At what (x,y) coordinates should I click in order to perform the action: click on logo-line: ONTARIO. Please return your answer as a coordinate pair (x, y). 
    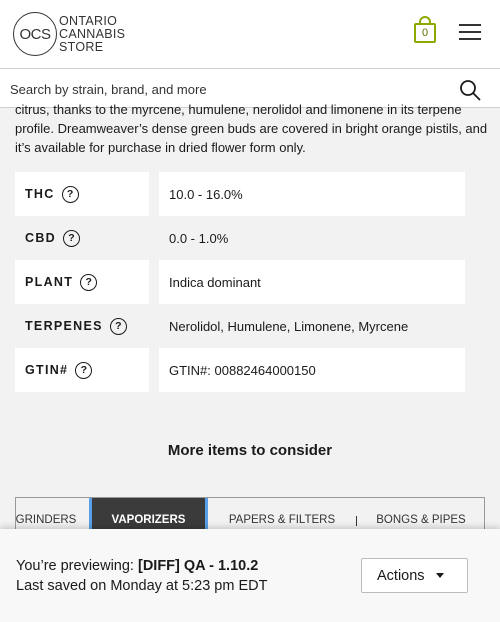
    Looking at the image, I should click on (88, 20).